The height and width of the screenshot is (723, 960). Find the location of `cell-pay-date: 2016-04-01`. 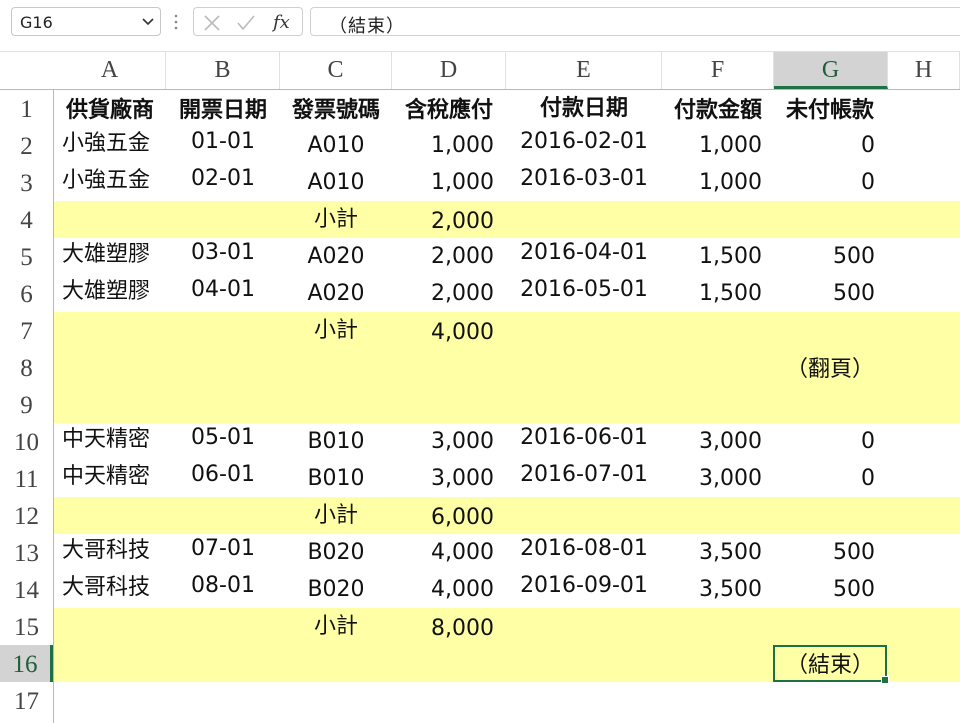

cell-pay-date: 2016-04-01 is located at coordinates (584, 252).